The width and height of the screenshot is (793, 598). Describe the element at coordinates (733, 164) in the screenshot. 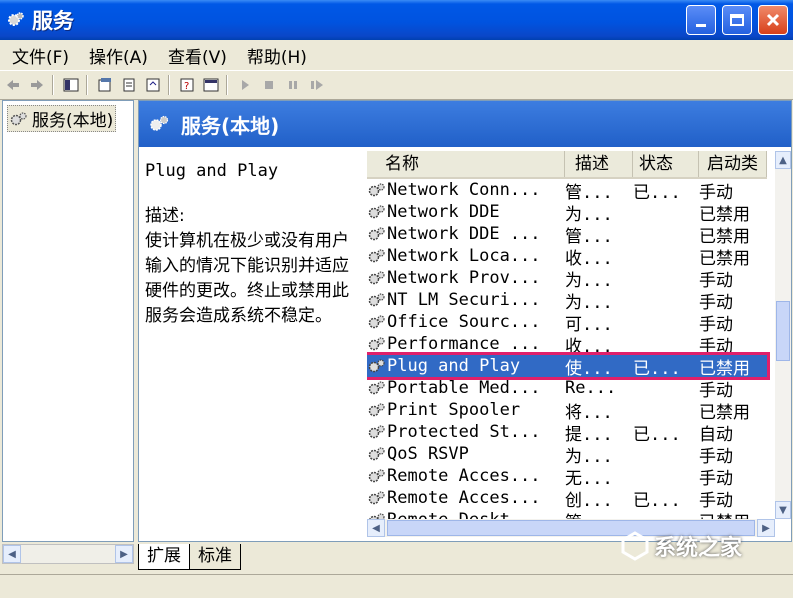

I see `column-header-startup-type: 启动类` at that location.